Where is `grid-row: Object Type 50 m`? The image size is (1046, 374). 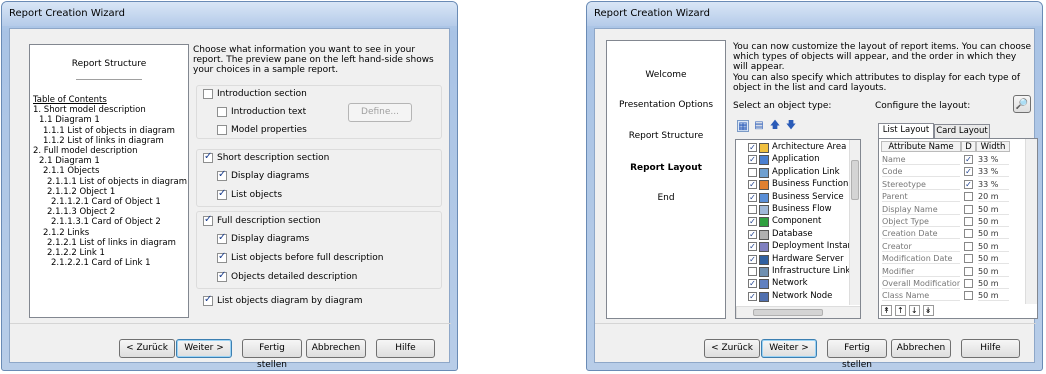 grid-row: Object Type 50 m is located at coordinates (946, 222).